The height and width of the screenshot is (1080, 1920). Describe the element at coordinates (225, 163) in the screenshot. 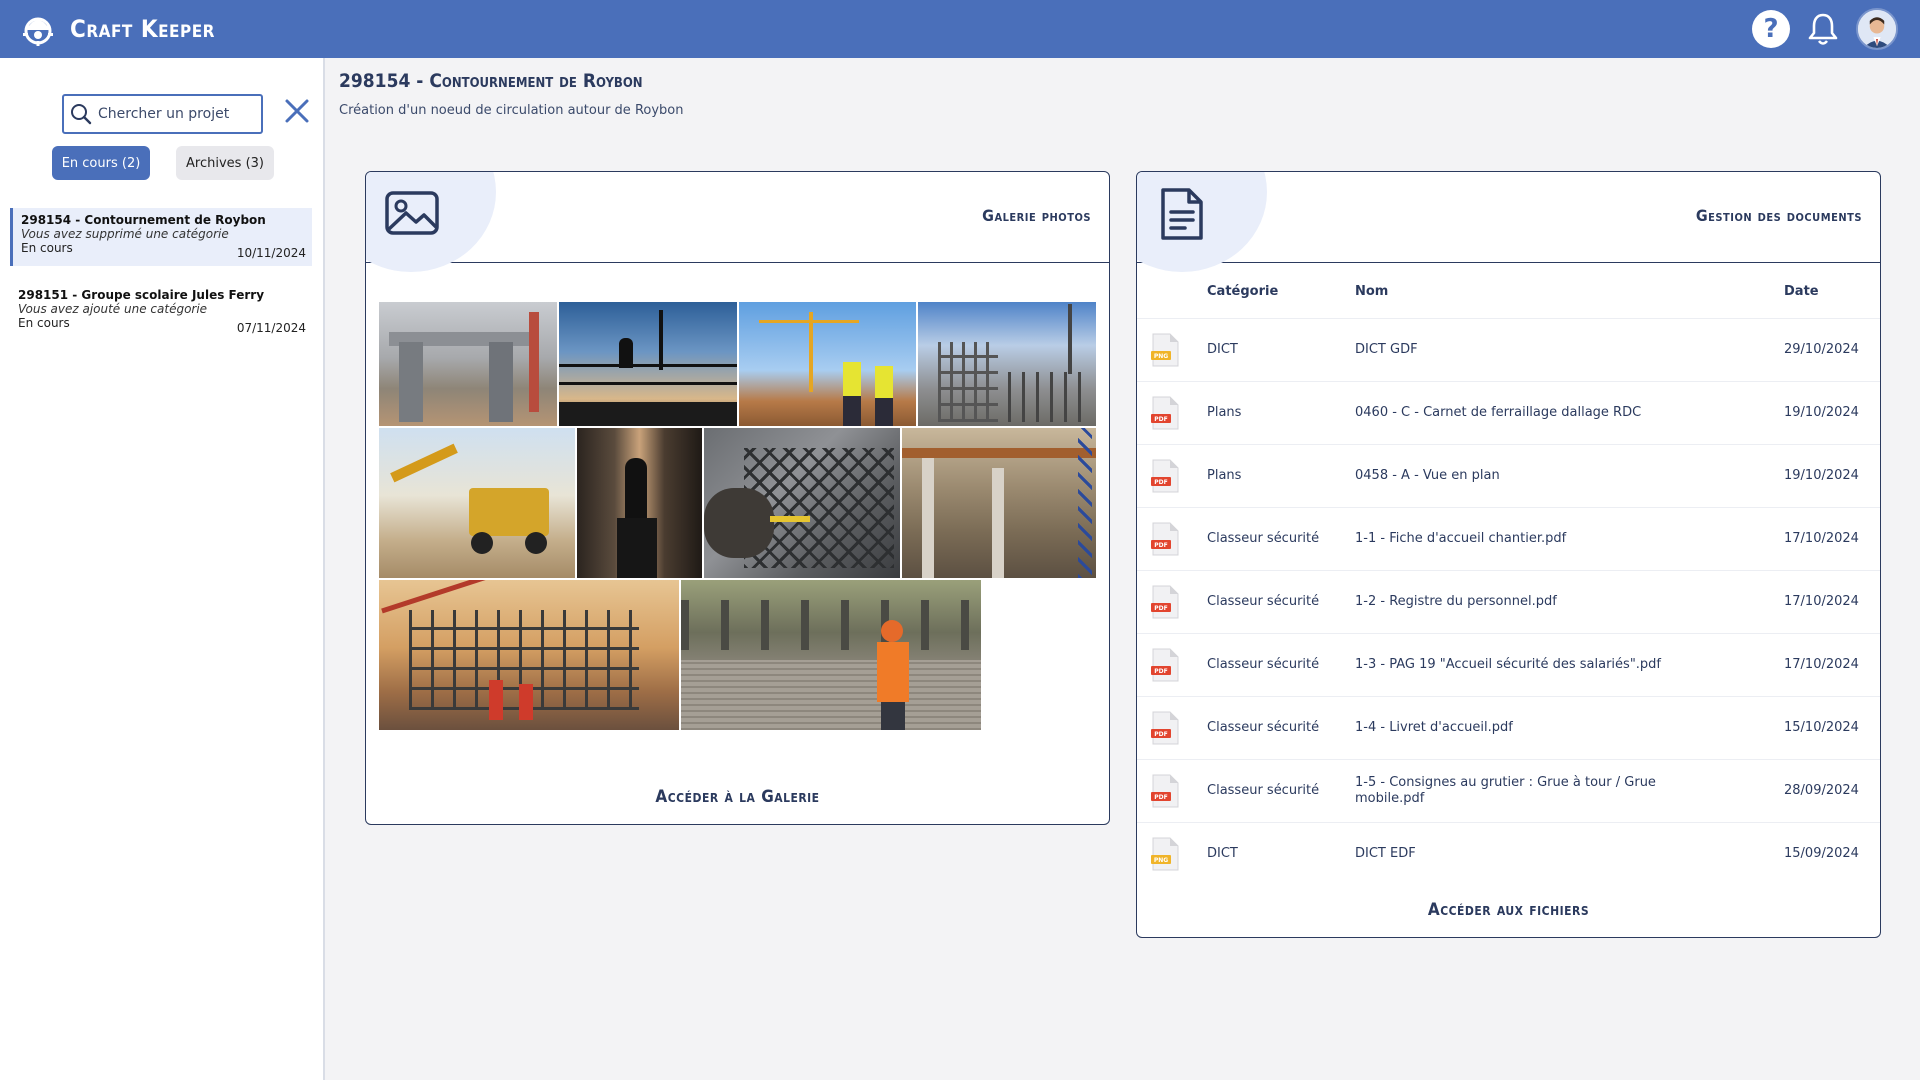

I see `tab-archives: Archives (3)` at that location.